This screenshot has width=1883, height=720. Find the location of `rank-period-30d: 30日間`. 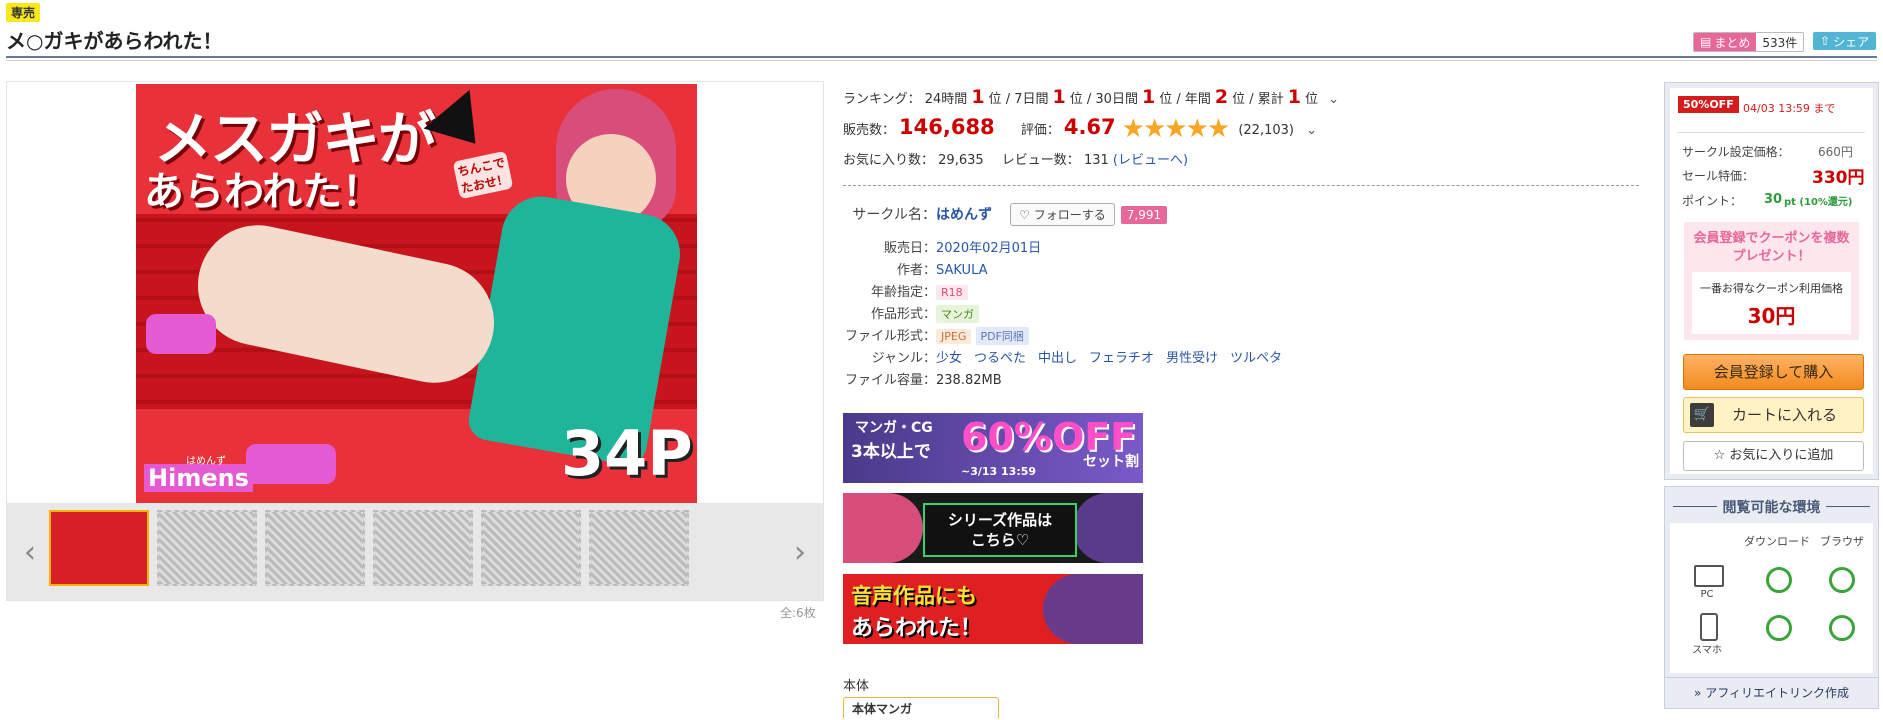

rank-period-30d: 30日間 is located at coordinates (1116, 99).